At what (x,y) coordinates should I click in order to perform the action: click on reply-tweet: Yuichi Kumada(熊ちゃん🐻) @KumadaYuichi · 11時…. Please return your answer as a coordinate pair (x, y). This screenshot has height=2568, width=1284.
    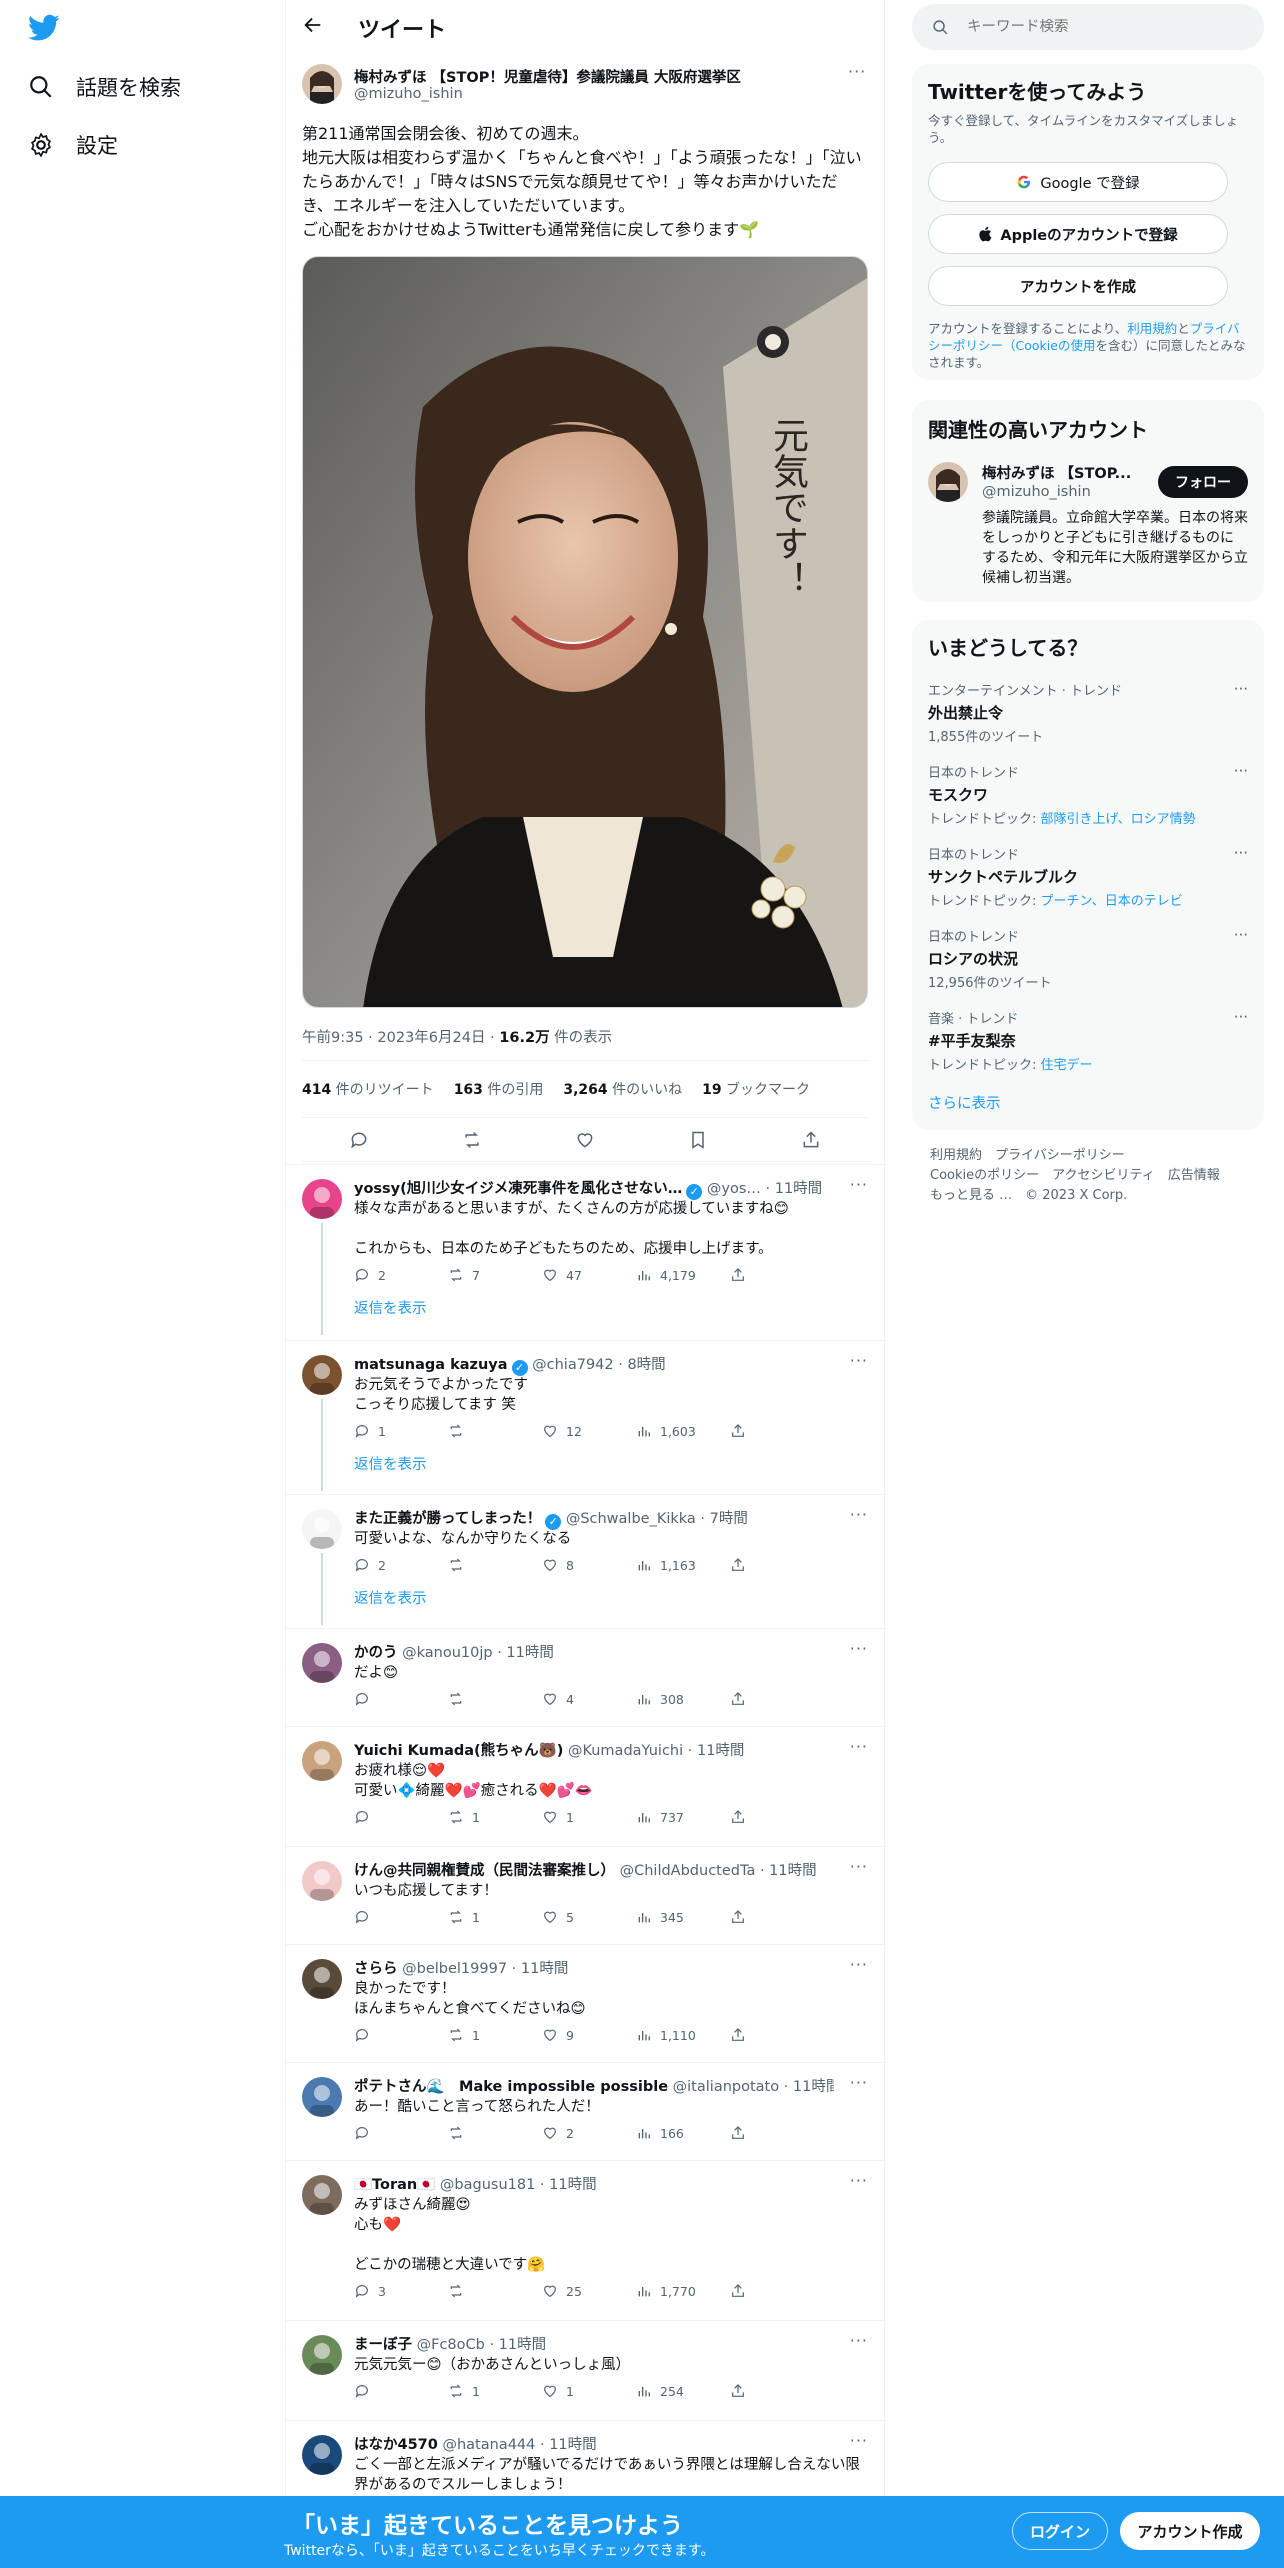
    Looking at the image, I should click on (585, 1786).